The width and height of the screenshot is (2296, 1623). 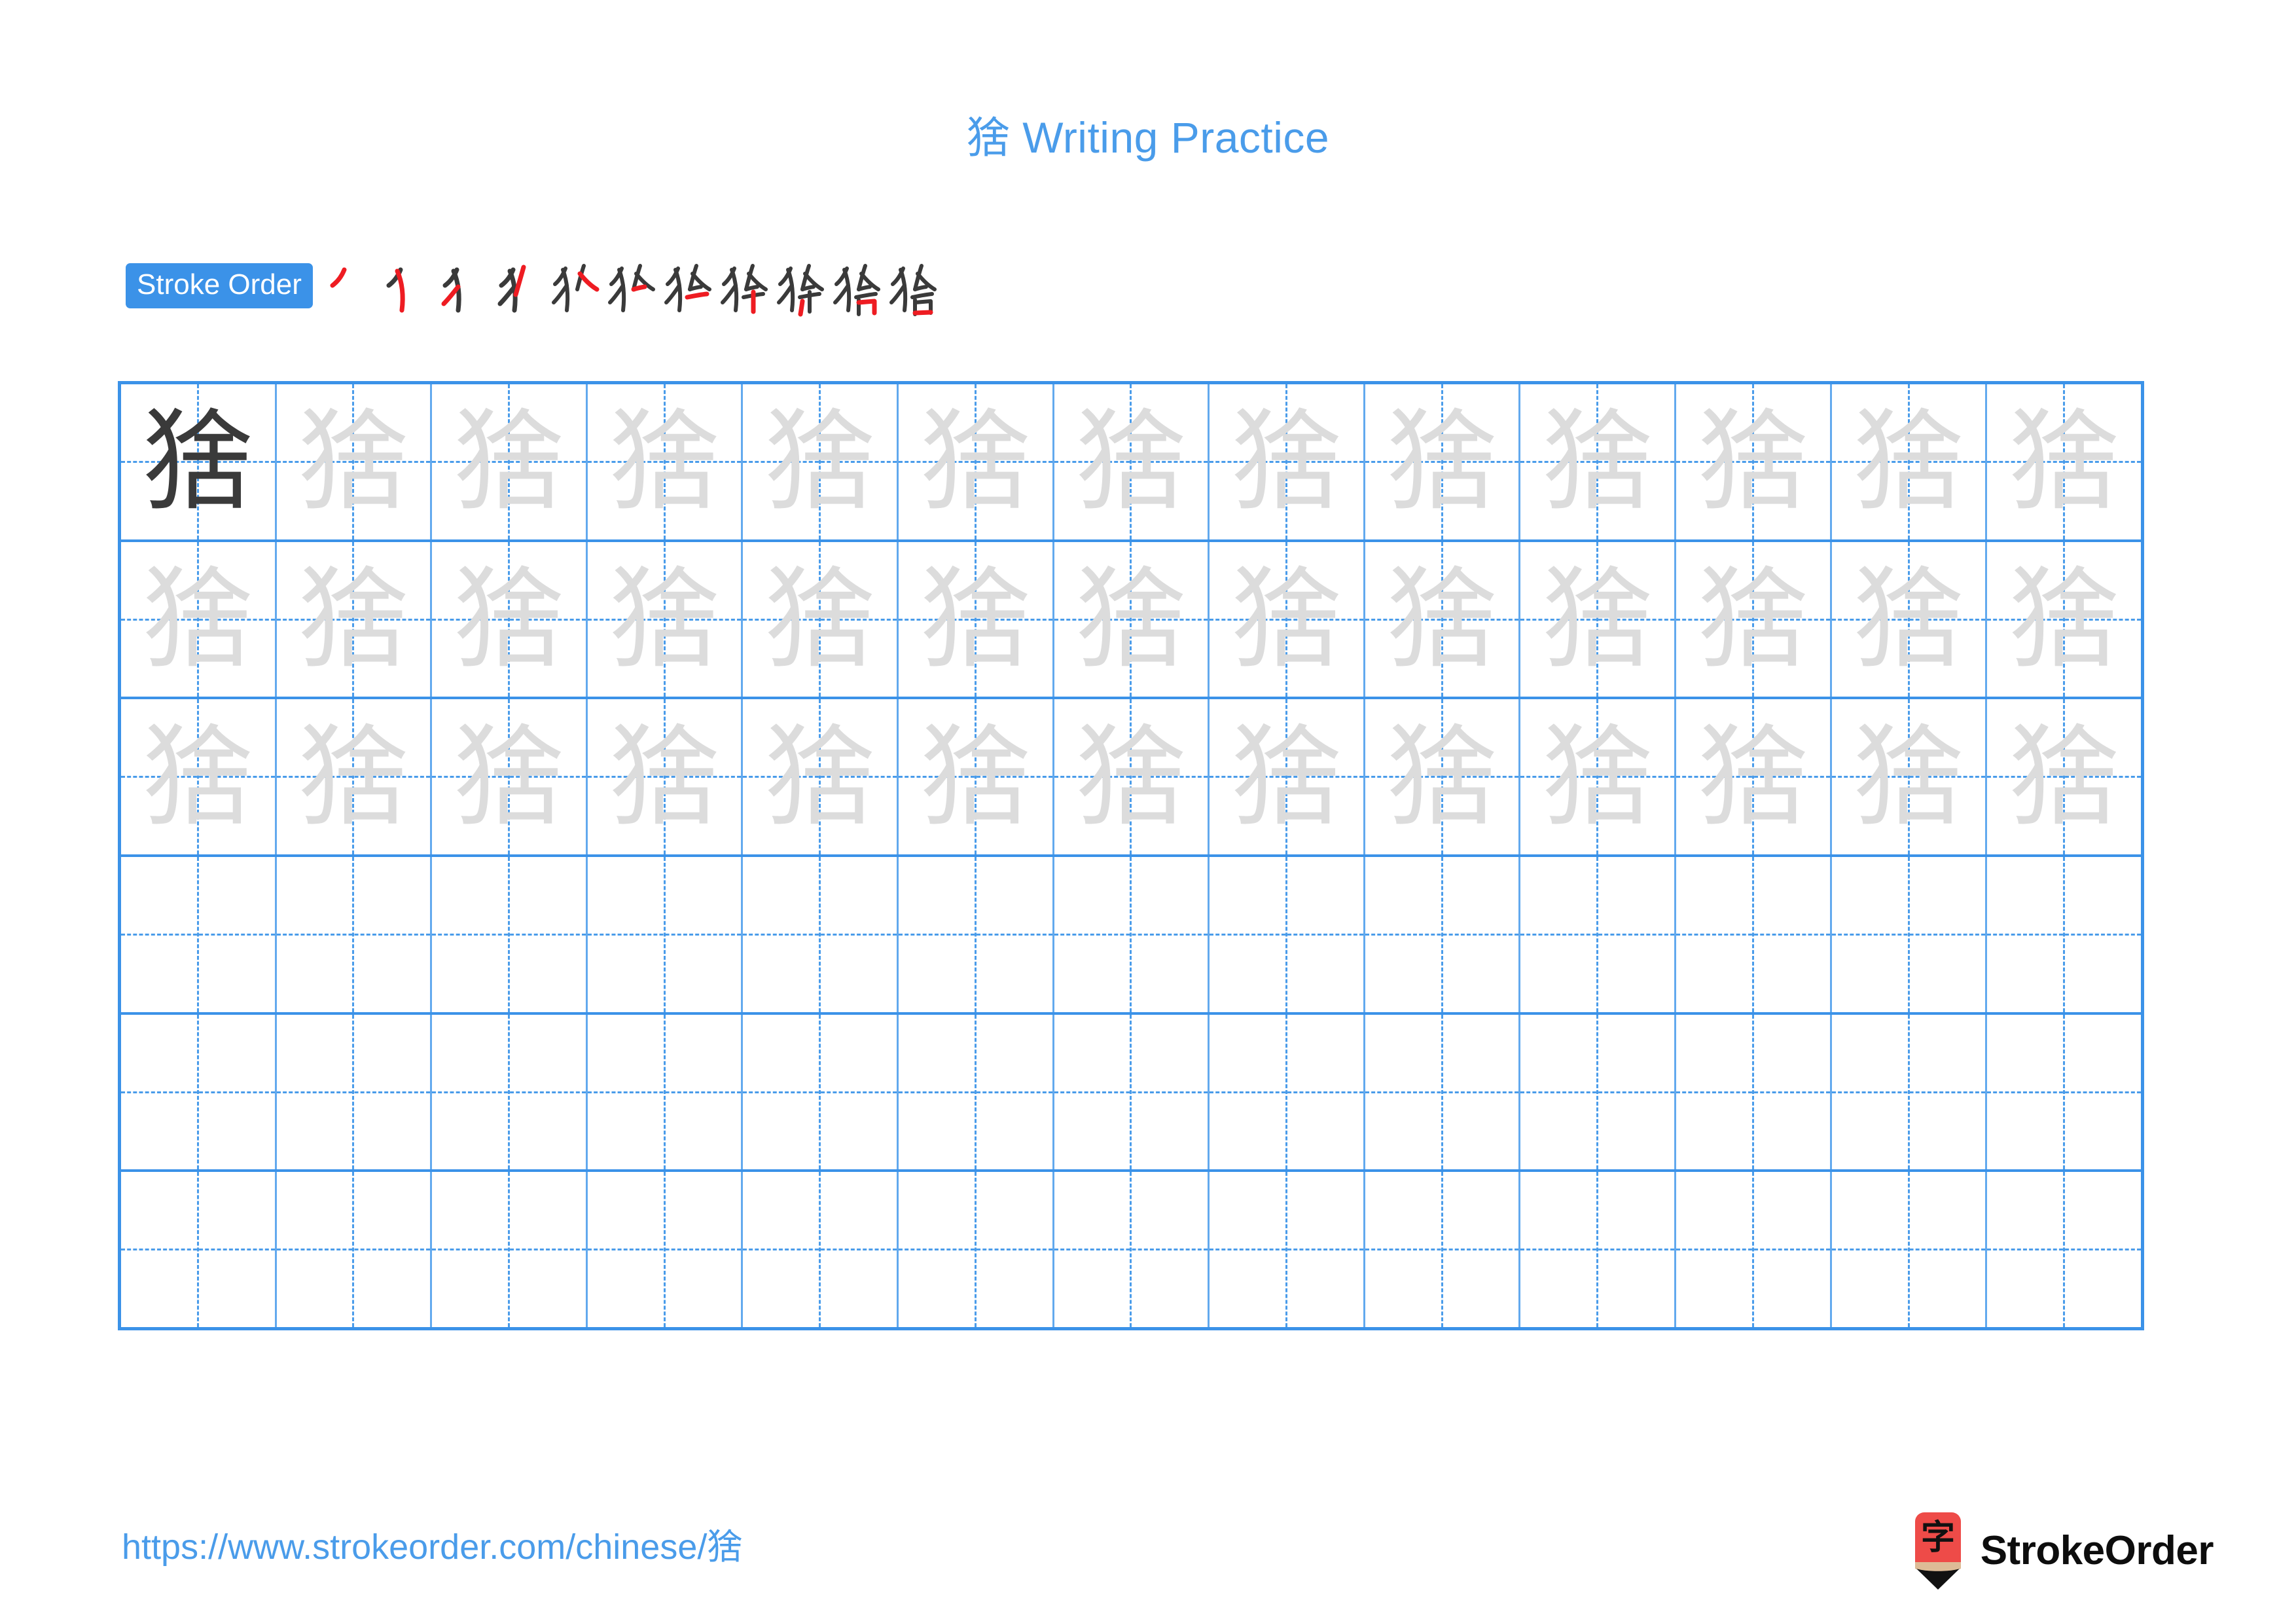 I want to click on stroke-order-steps, so click(x=631, y=285).